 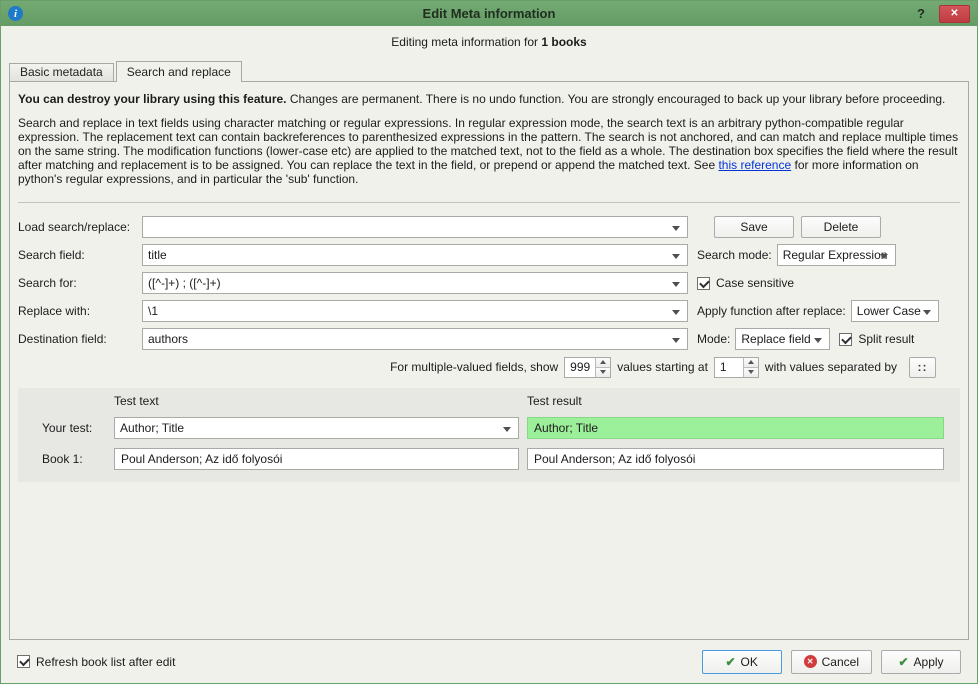 I want to click on separator-line, so click(x=489, y=202).